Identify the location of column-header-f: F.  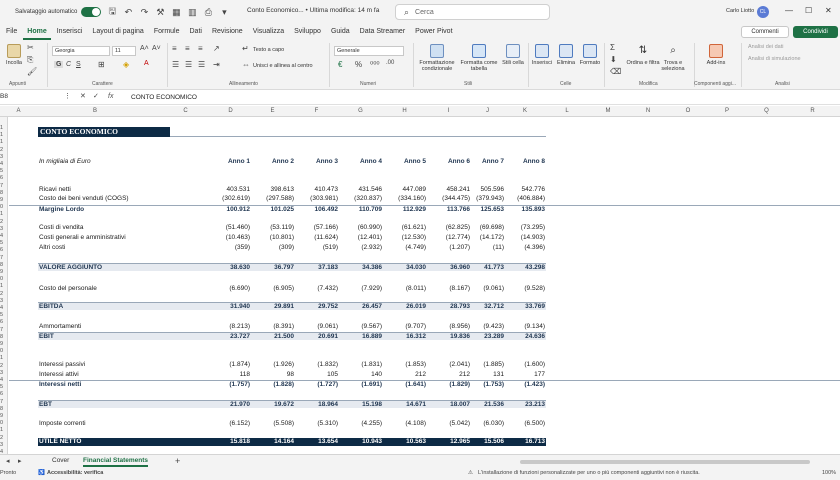
(316, 111).